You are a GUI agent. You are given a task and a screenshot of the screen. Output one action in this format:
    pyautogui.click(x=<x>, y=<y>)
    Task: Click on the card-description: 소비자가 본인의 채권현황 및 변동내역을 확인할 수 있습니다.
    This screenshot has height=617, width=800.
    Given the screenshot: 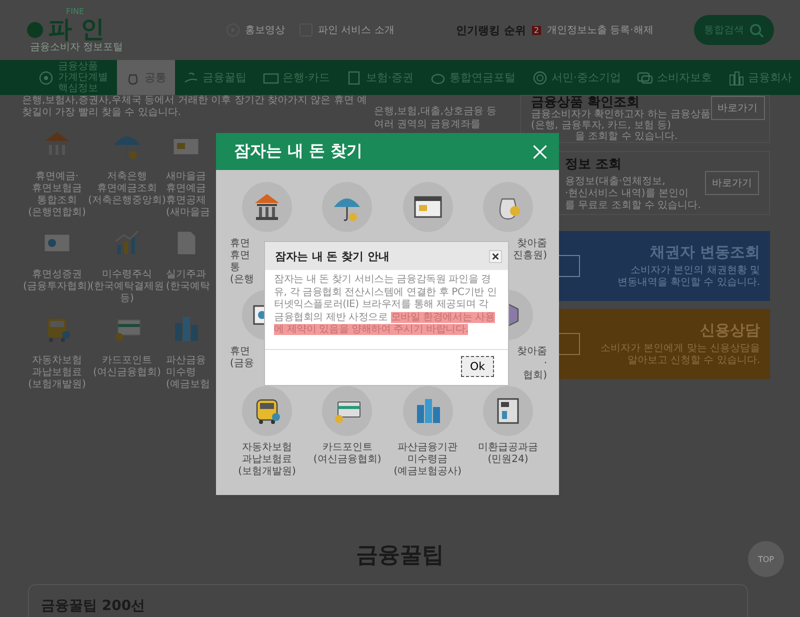 What is the action you would take?
    pyautogui.click(x=688, y=277)
    